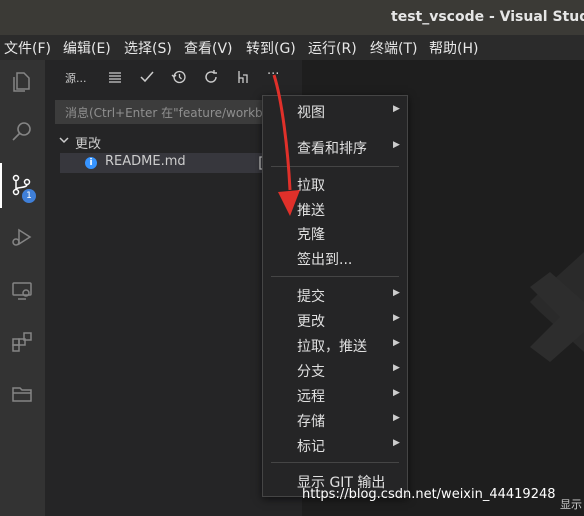 This screenshot has width=584, height=516. I want to click on watermark-text: https://blog.csdn.net/weixin_44419248, so click(429, 494).